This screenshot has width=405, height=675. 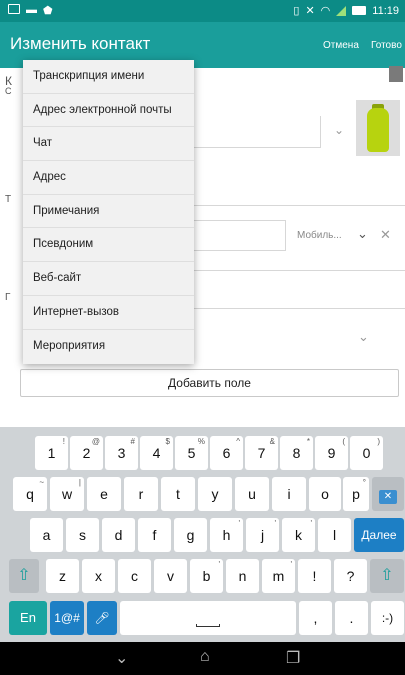 What do you see at coordinates (325, 11) in the screenshot?
I see `wifi-icon: ◠` at bounding box center [325, 11].